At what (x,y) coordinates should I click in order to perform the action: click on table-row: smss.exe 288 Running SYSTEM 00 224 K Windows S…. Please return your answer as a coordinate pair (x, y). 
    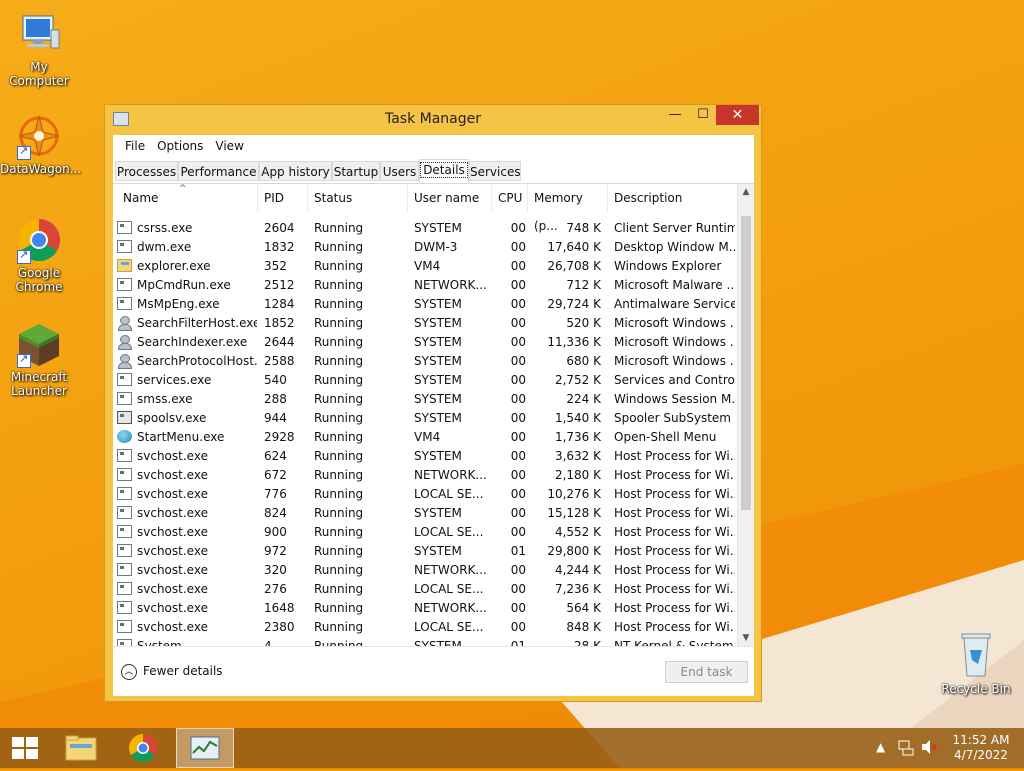
    Looking at the image, I should click on (425, 399).